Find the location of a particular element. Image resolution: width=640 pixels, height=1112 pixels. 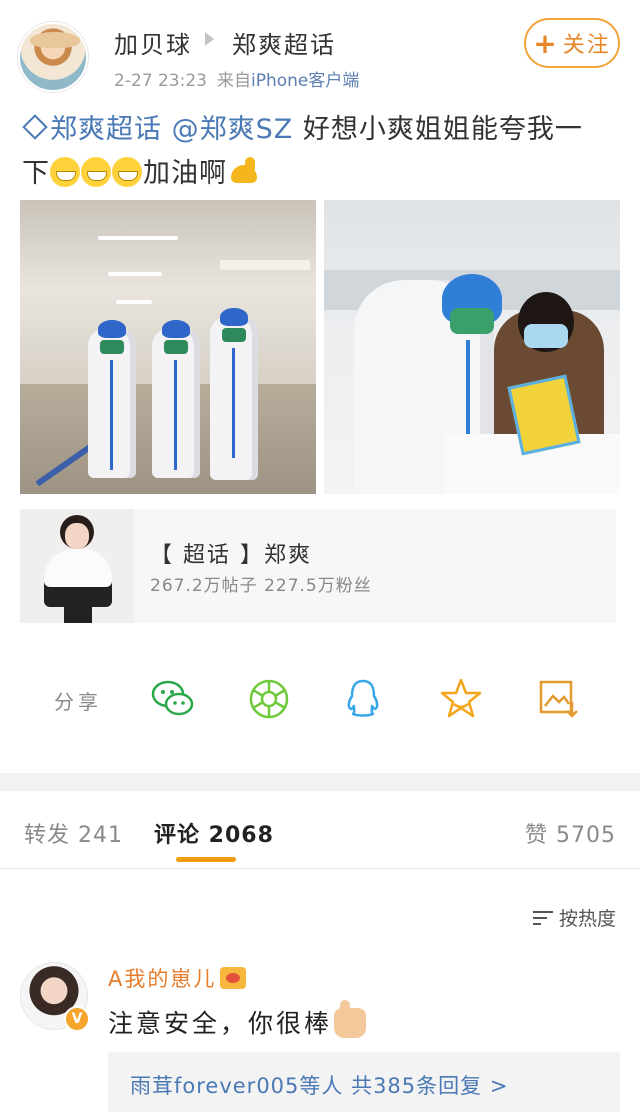

super-topic-card: 【 超话 】郑爽 267.2万帖子 227.5万粉丝 is located at coordinates (318, 566).